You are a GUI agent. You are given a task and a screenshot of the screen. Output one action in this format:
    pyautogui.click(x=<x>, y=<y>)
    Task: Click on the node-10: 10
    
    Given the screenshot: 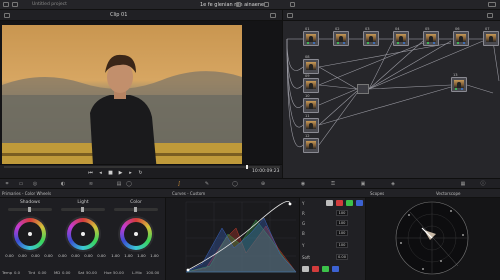 What is the action you would take?
    pyautogui.click(x=311, y=103)
    